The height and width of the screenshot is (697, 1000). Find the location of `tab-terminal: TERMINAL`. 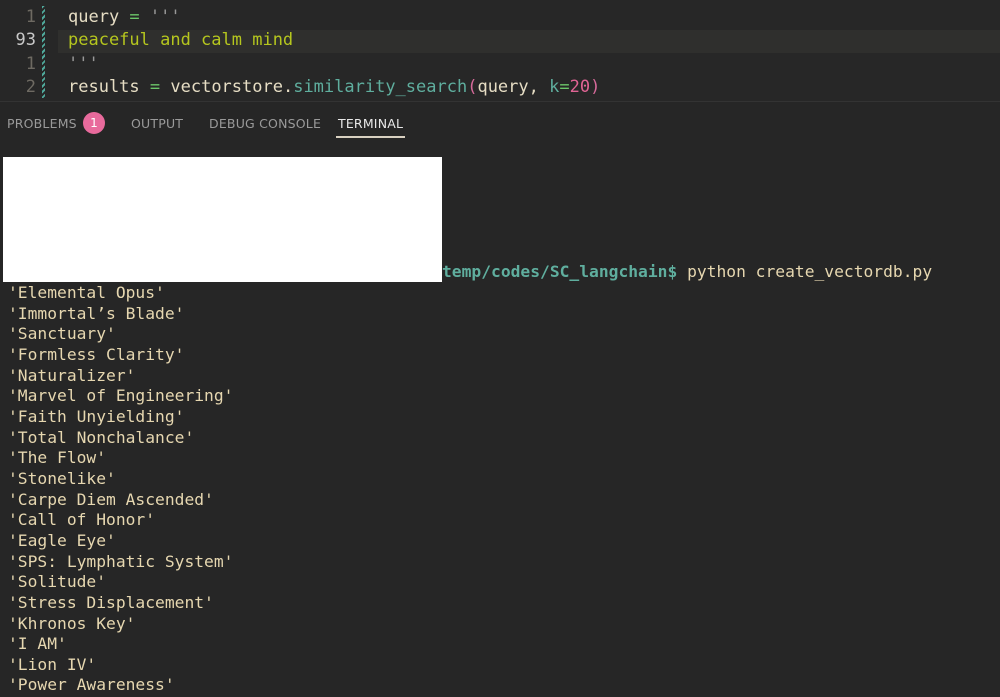

tab-terminal: TERMINAL is located at coordinates (370, 127).